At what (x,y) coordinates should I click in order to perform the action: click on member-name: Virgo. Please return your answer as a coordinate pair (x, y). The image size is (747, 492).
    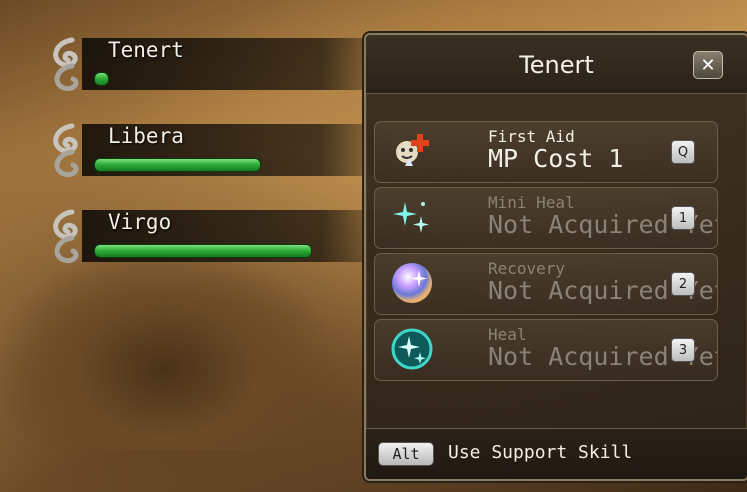
    Looking at the image, I should click on (140, 222).